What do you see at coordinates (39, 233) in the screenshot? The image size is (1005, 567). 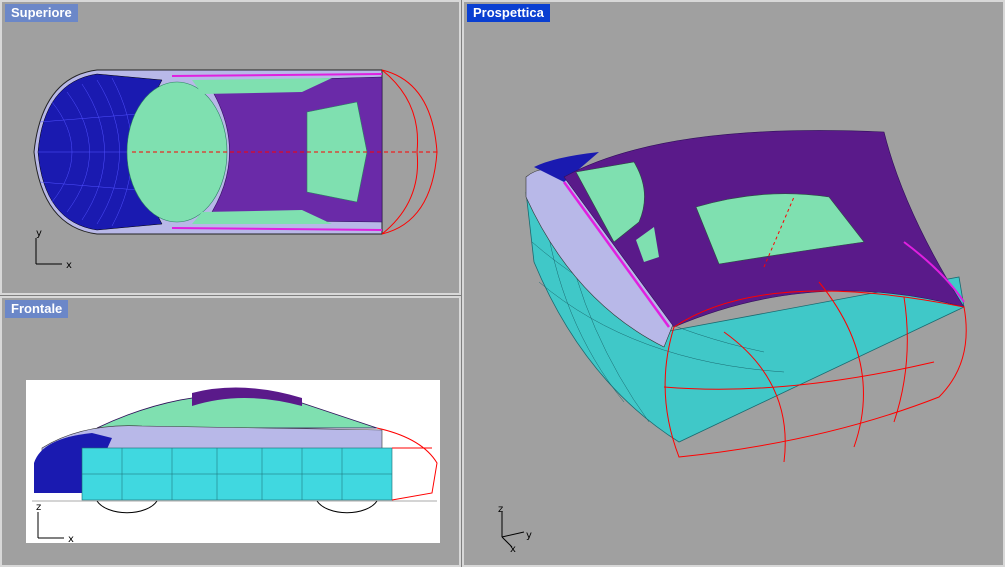 I see `axis-y-label-top: y` at bounding box center [39, 233].